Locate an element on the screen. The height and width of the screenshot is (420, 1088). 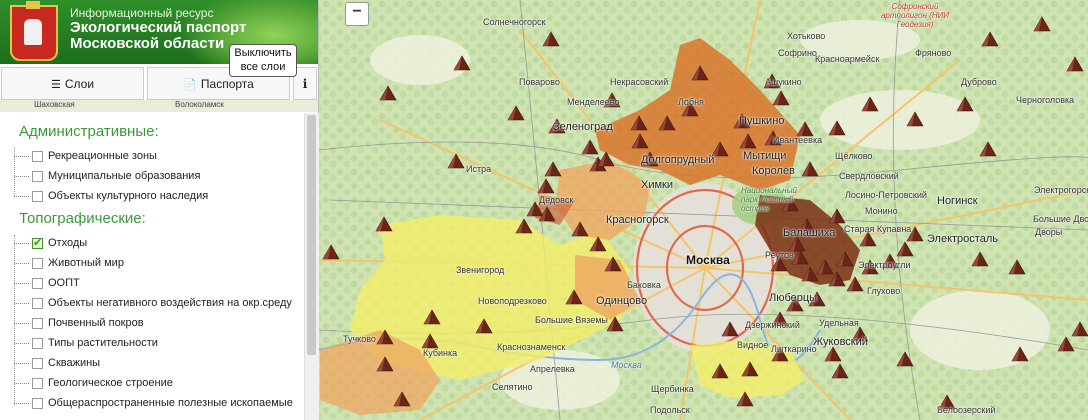
topo-layer-item: Геологическое строение is located at coordinates (93, 383).